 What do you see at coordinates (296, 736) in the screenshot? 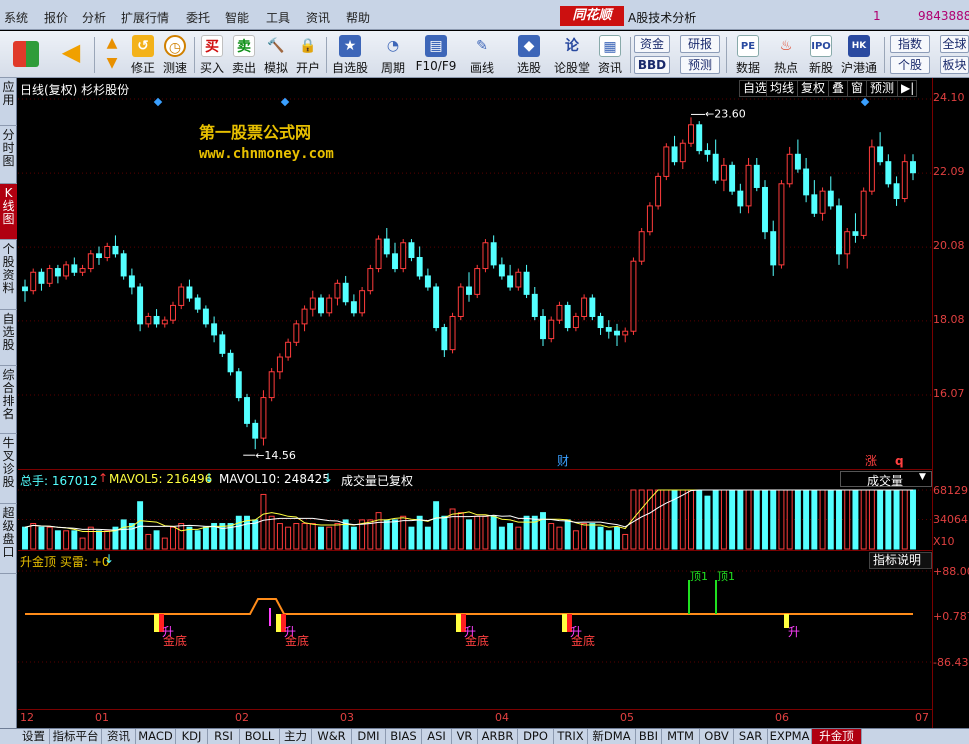
I see `bottom-tab--: 主力` at bounding box center [296, 736].